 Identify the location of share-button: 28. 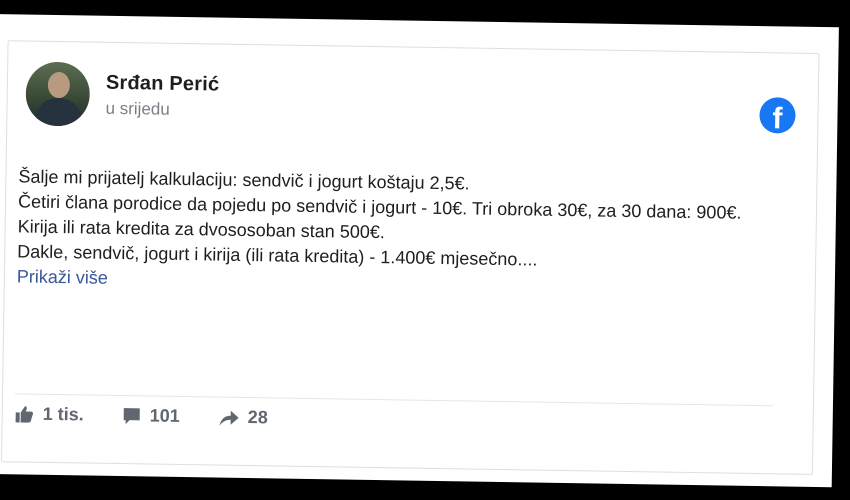
(243, 418).